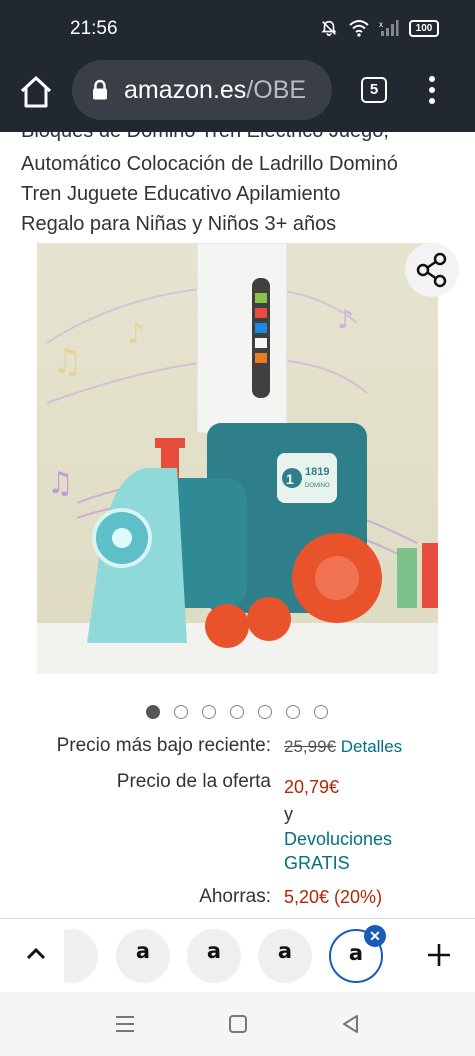 The image size is (475, 1056). I want to click on browser-toolbar: amazon.es/OBE 5, so click(237, 96).